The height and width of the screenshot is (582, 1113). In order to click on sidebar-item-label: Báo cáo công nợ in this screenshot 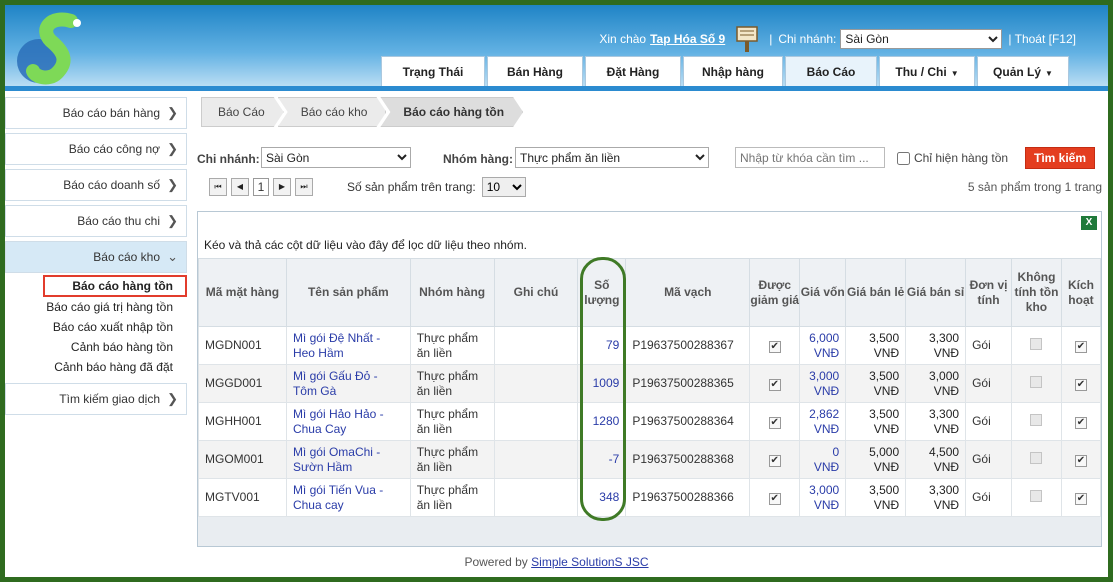, I will do `click(114, 149)`.